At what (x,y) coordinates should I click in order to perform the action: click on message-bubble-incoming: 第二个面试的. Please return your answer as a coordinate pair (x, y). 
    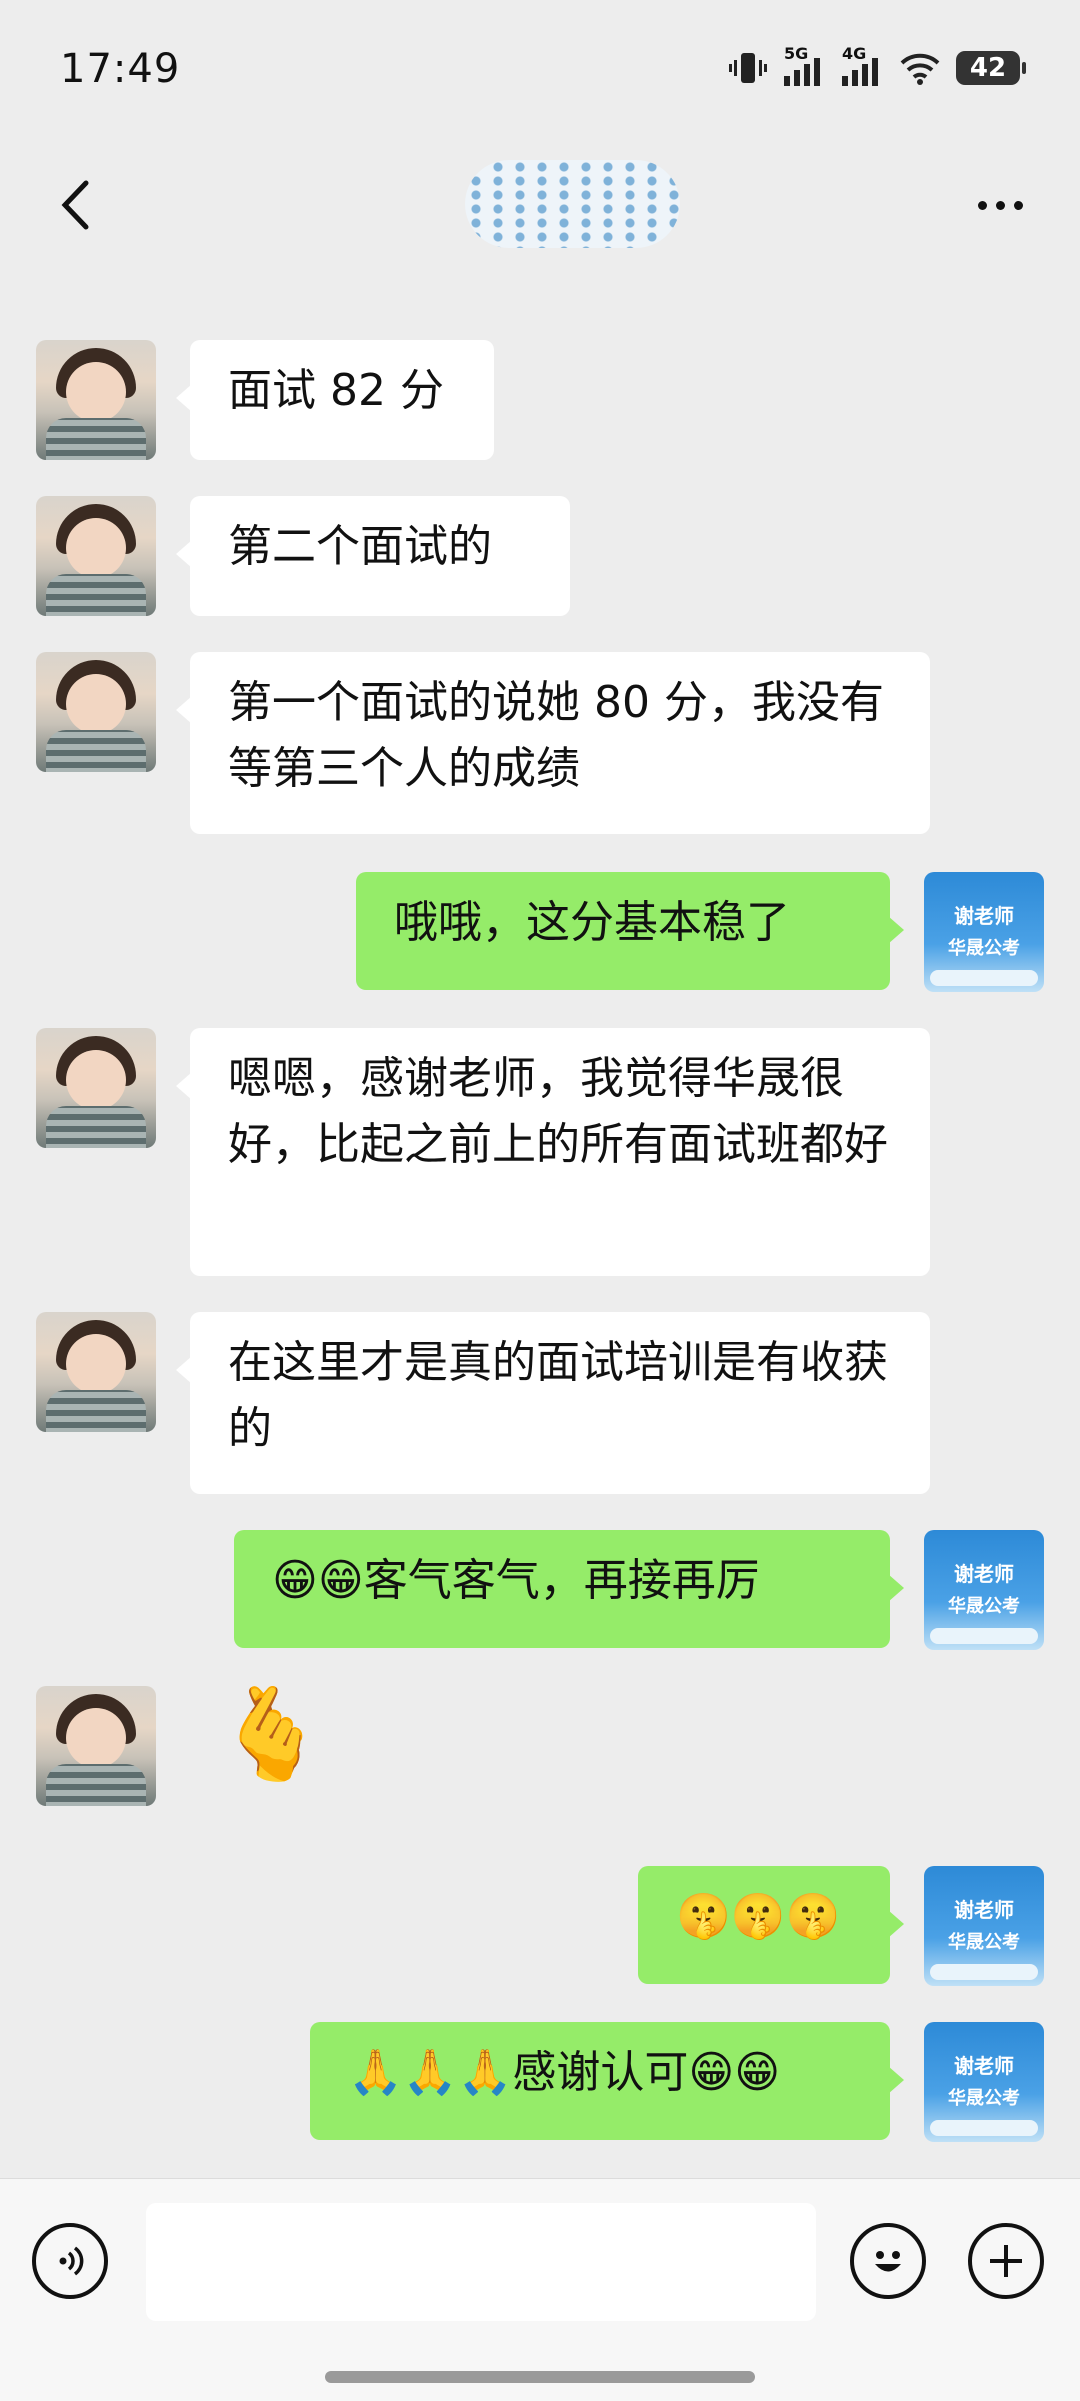
    Looking at the image, I should click on (373, 556).